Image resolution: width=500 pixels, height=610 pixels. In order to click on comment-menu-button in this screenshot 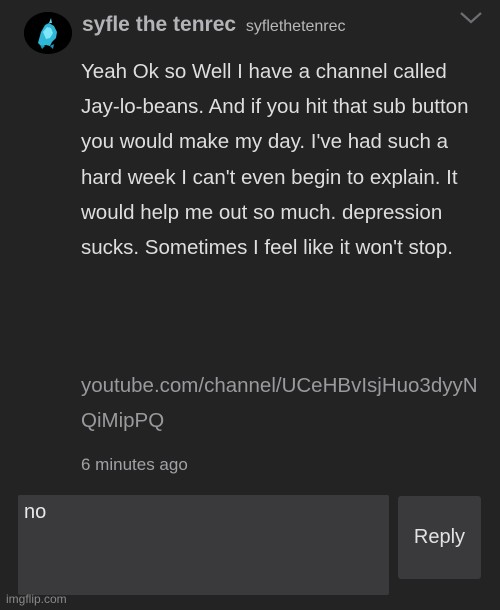, I will do `click(471, 18)`.